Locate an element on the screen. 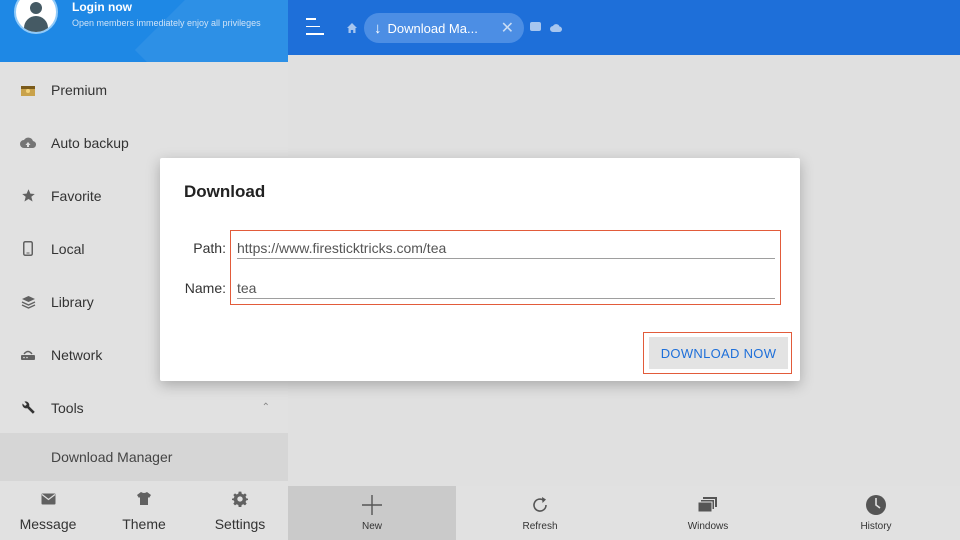  bottom-nav: New Refresh Windows History is located at coordinates (624, 513).